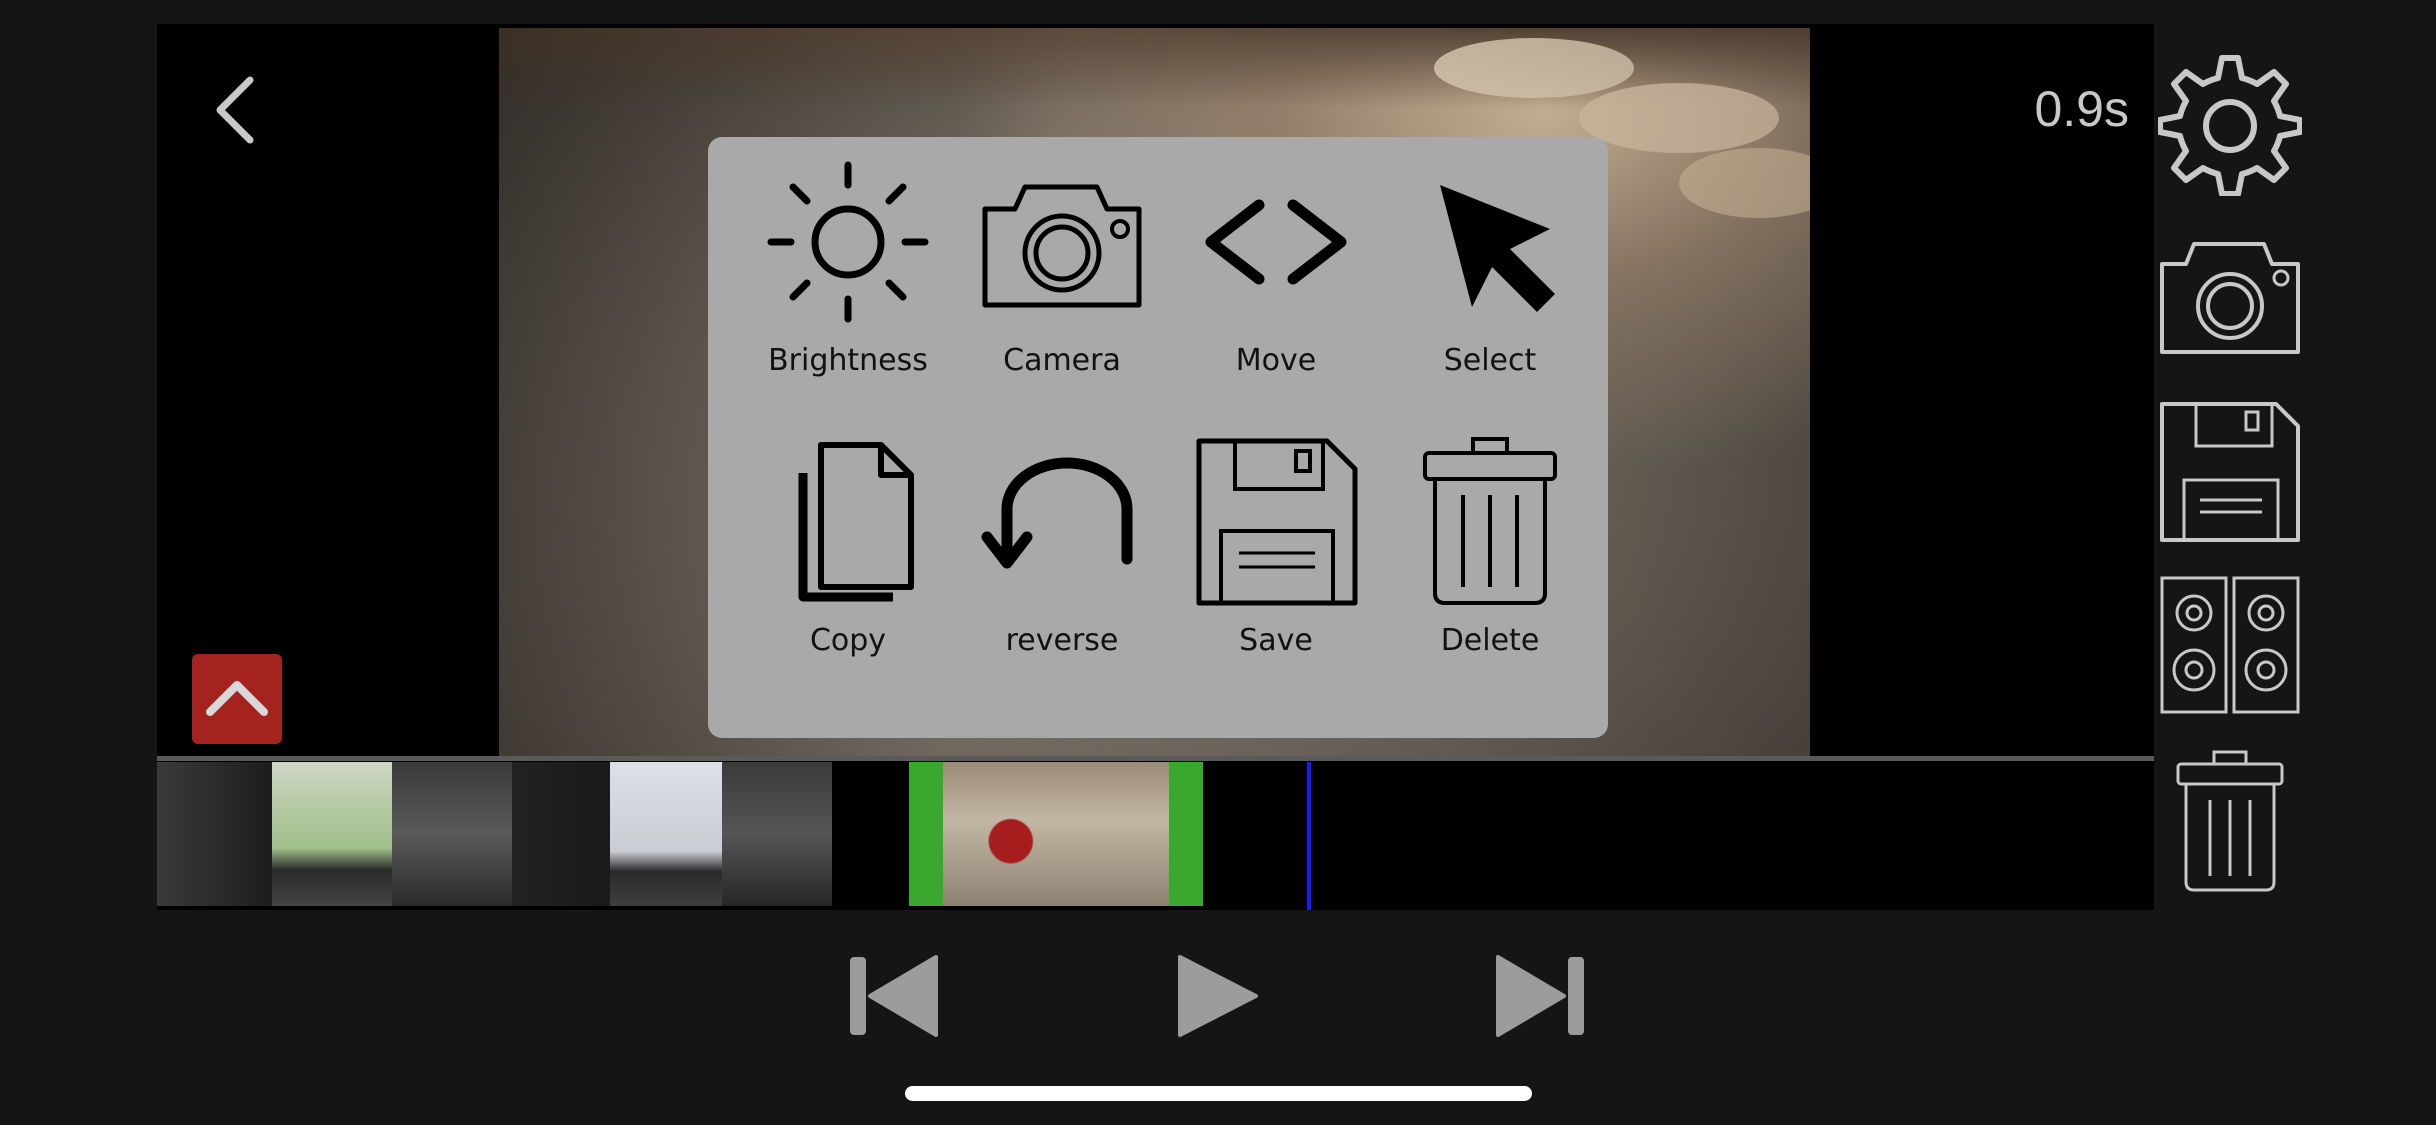 The height and width of the screenshot is (1125, 2436). What do you see at coordinates (848, 242) in the screenshot?
I see `sun-icon` at bounding box center [848, 242].